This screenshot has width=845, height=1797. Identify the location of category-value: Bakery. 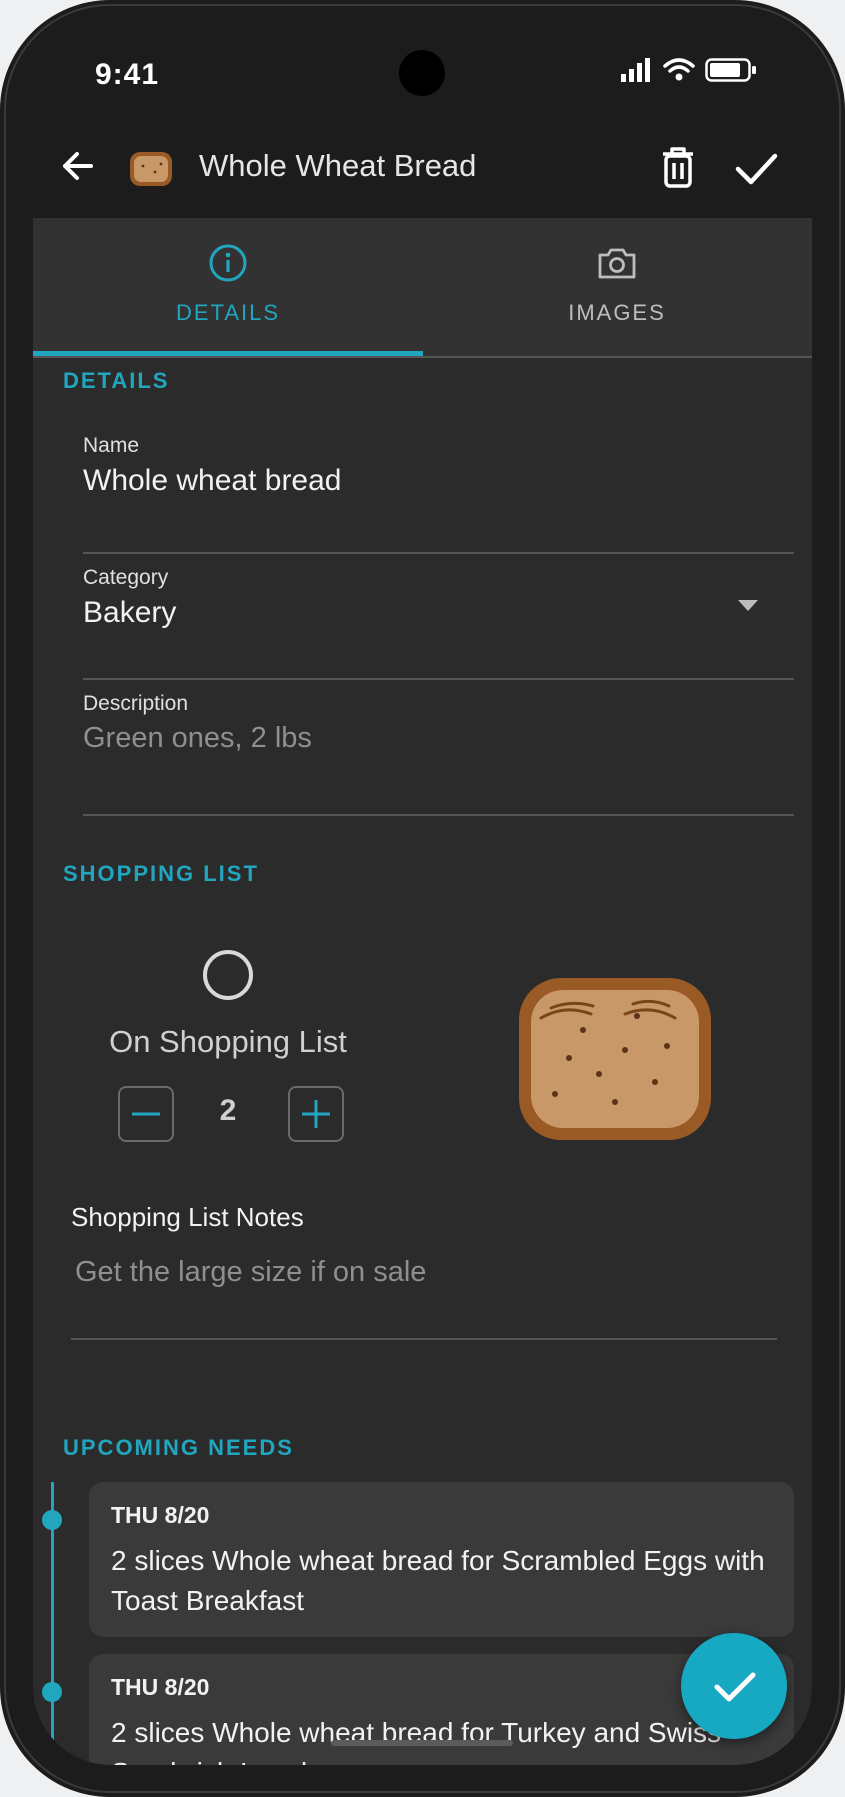
(438, 613).